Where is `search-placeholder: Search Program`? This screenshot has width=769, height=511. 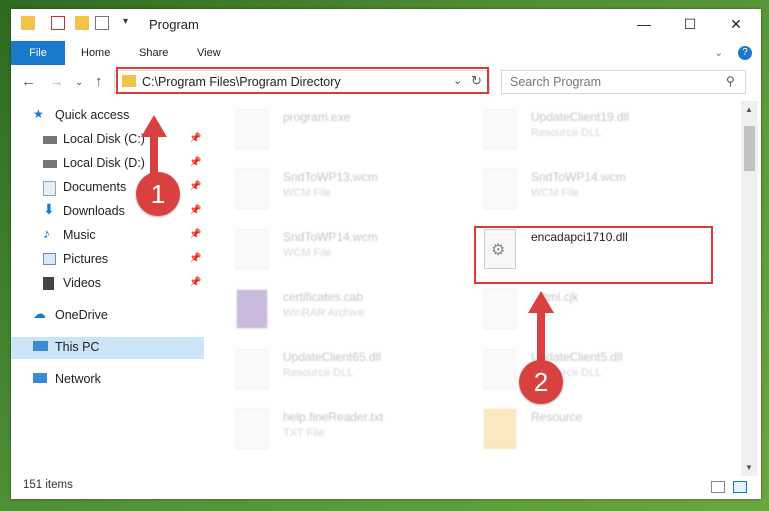
search-placeholder: Search Program is located at coordinates (556, 82).